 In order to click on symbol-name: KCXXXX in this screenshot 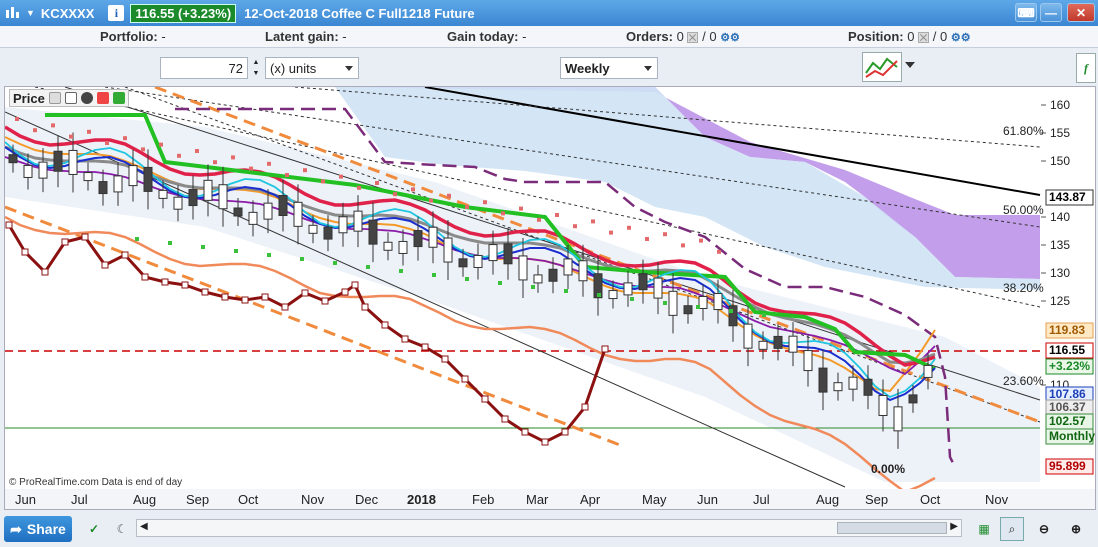, I will do `click(67, 13)`.